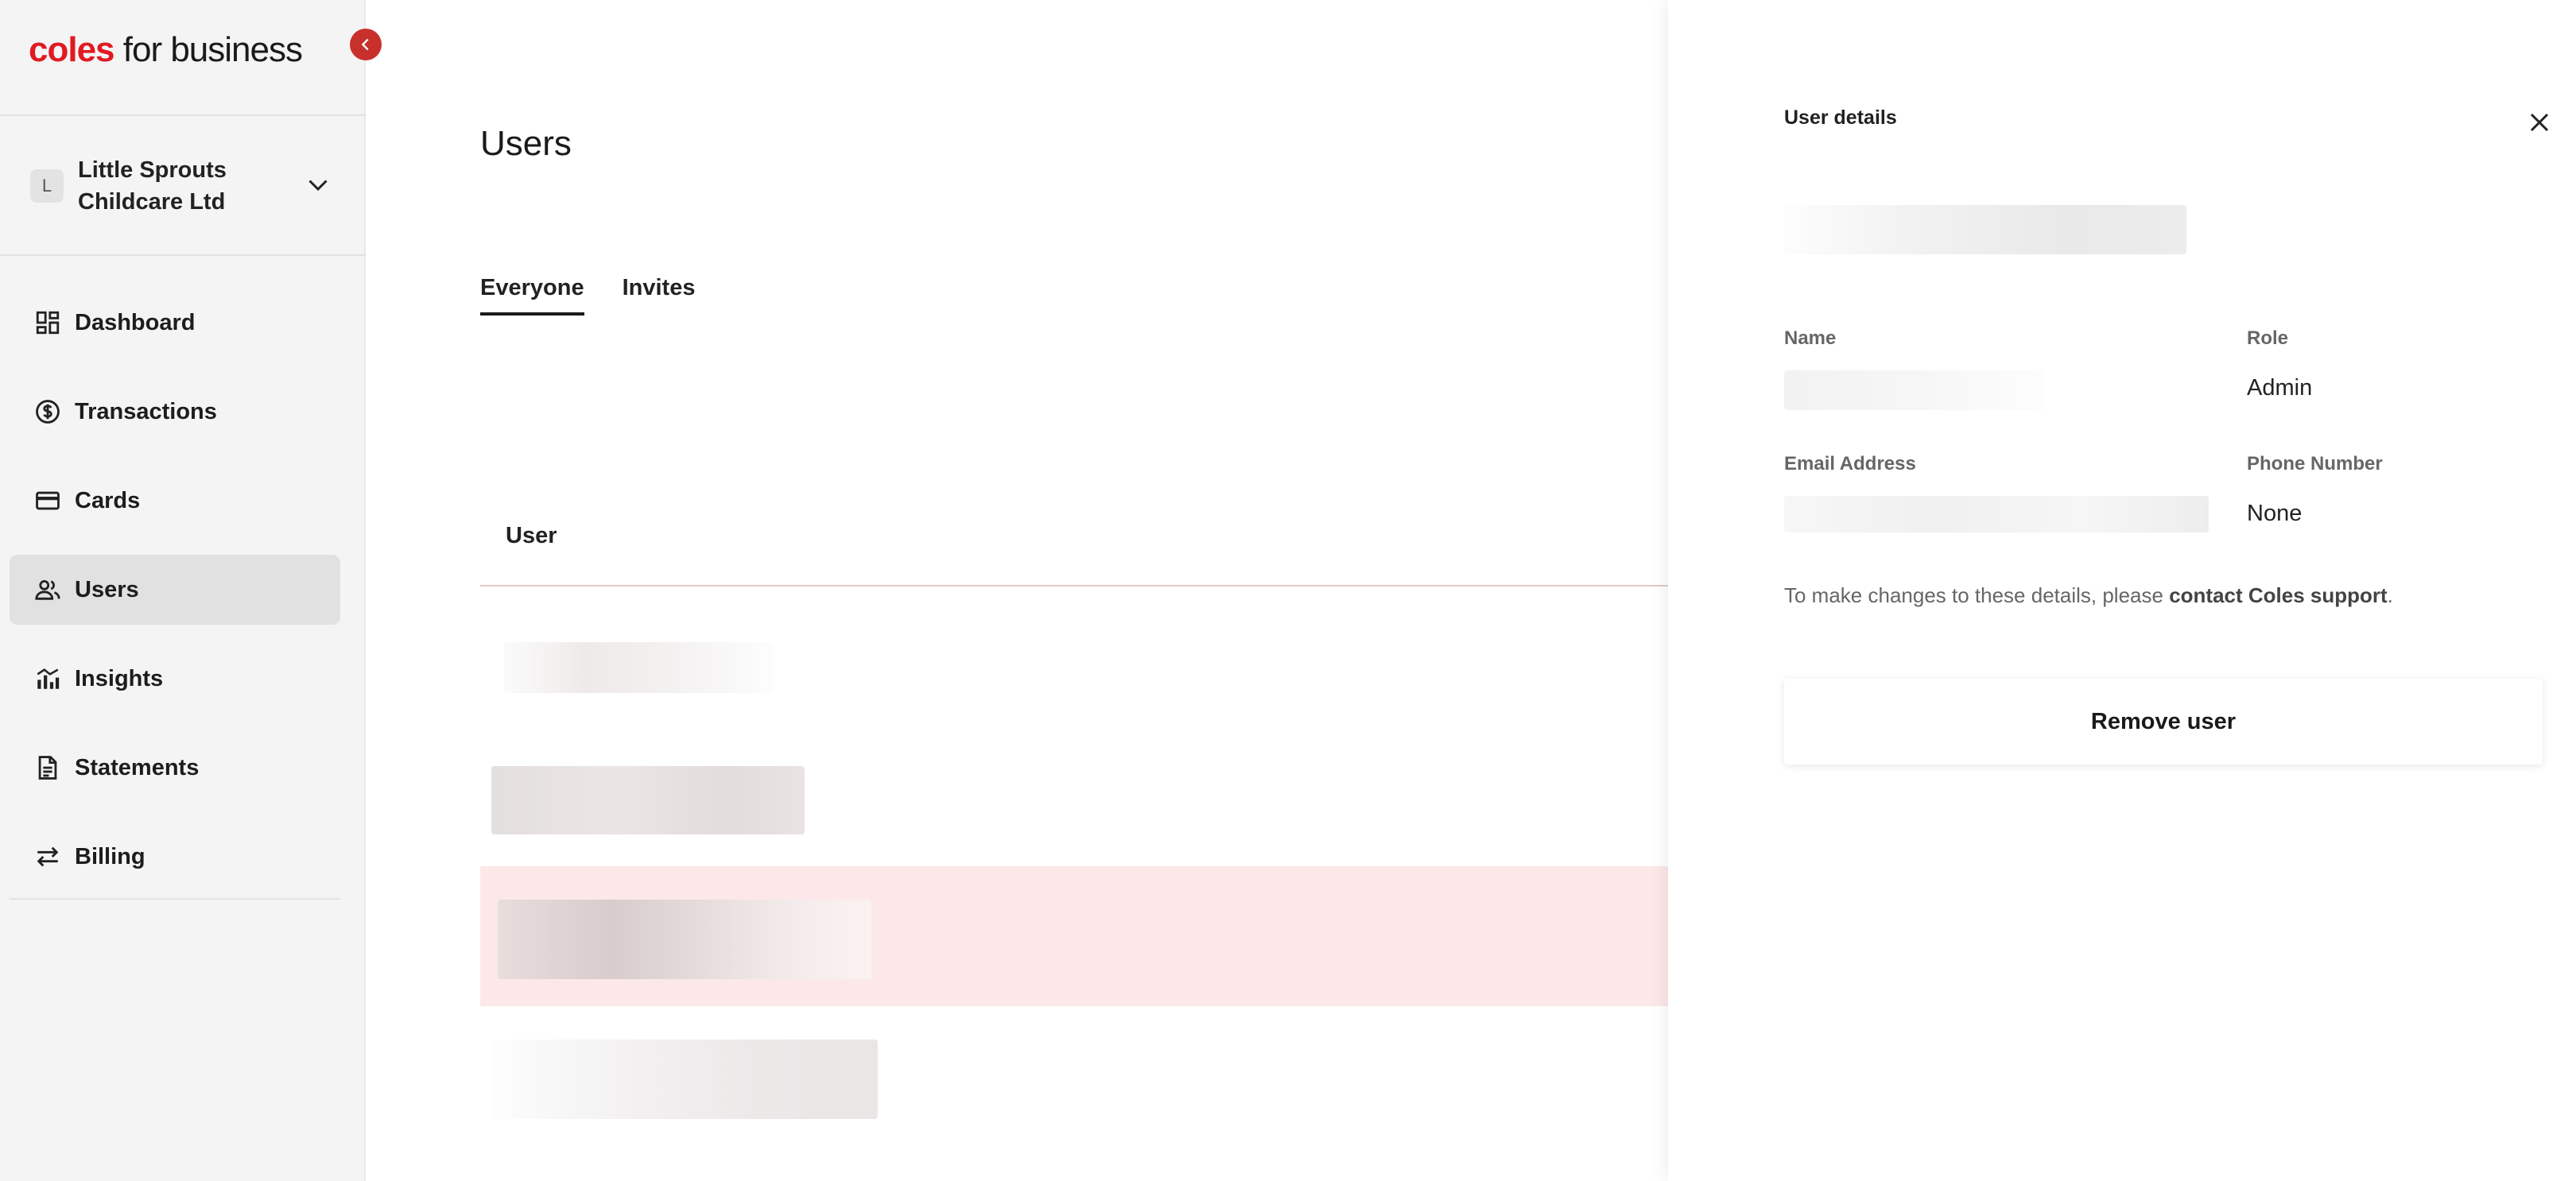  I want to click on chevron-left-icon, so click(365, 44).